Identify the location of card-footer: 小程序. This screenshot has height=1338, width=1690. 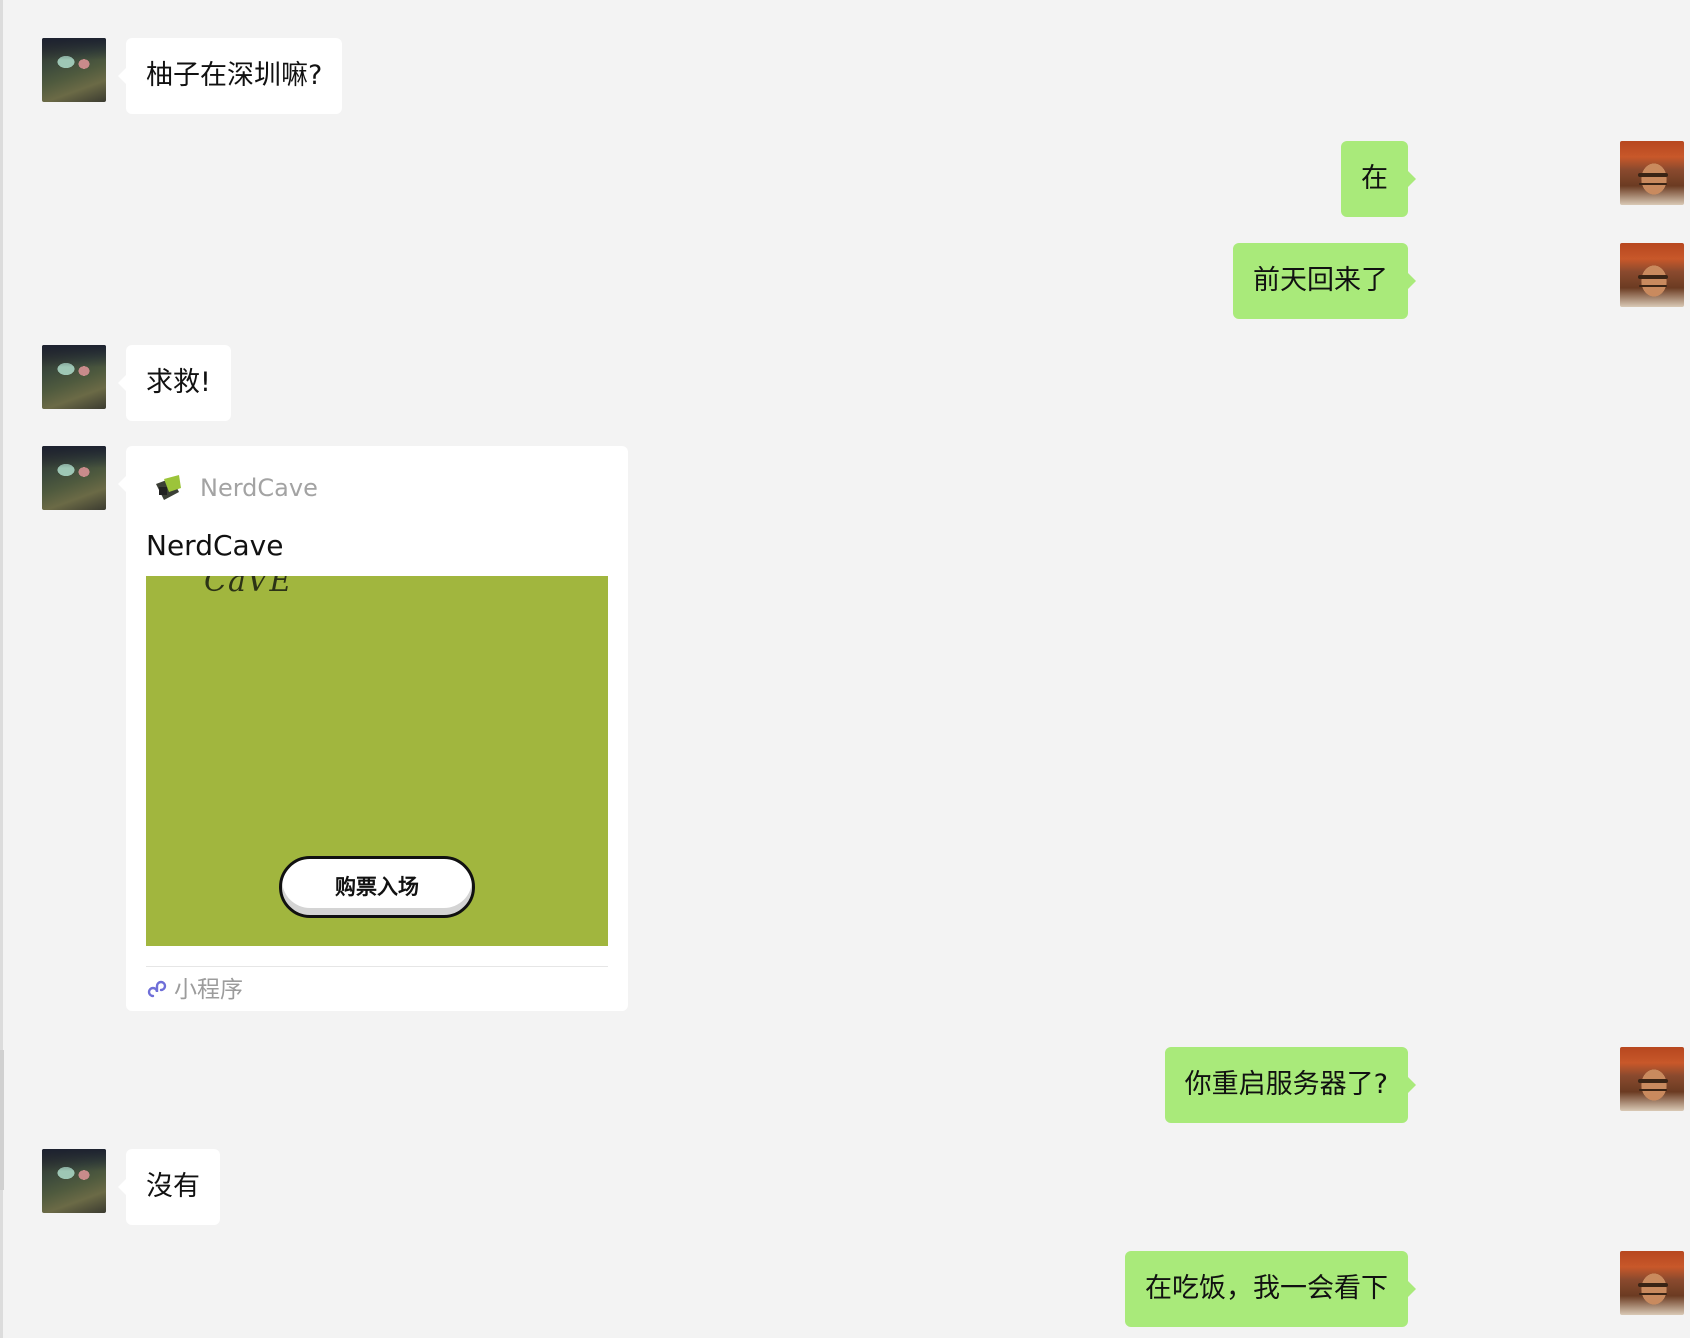
(194, 990).